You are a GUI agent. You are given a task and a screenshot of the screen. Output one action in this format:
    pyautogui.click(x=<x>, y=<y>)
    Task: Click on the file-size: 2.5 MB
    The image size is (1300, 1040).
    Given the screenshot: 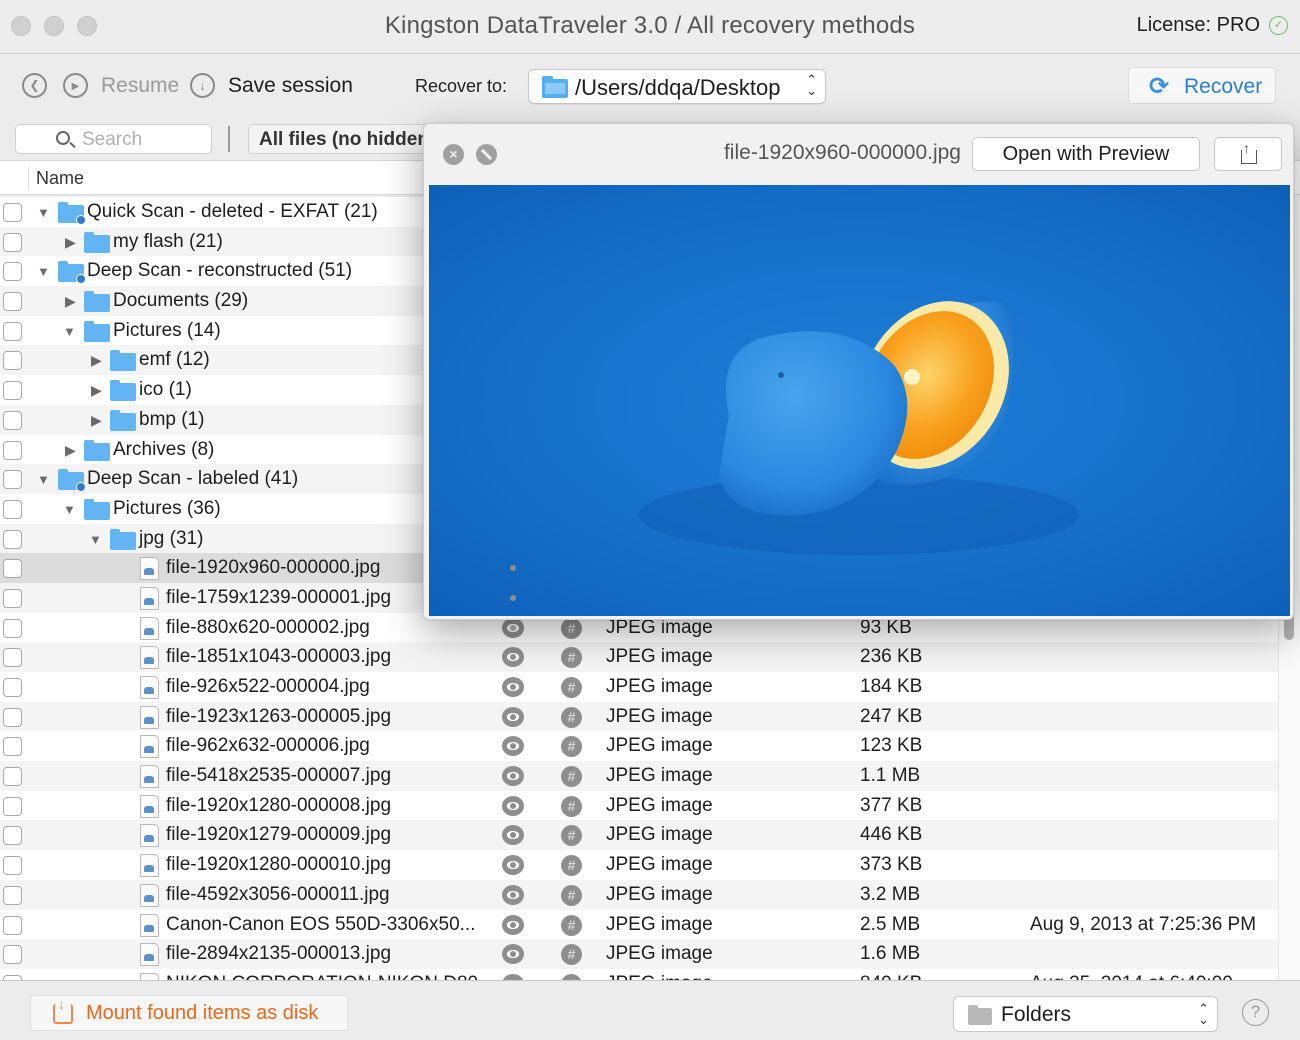 What is the action you would take?
    pyautogui.click(x=890, y=924)
    